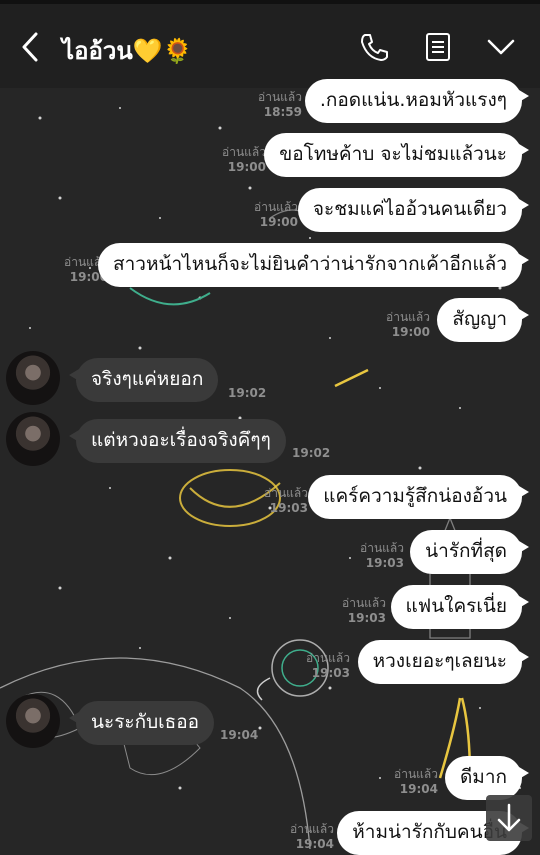 The image size is (540, 855). I want to click on message-bubble: จะชมแค่ไออ้วนคนเดียว, so click(413, 210).